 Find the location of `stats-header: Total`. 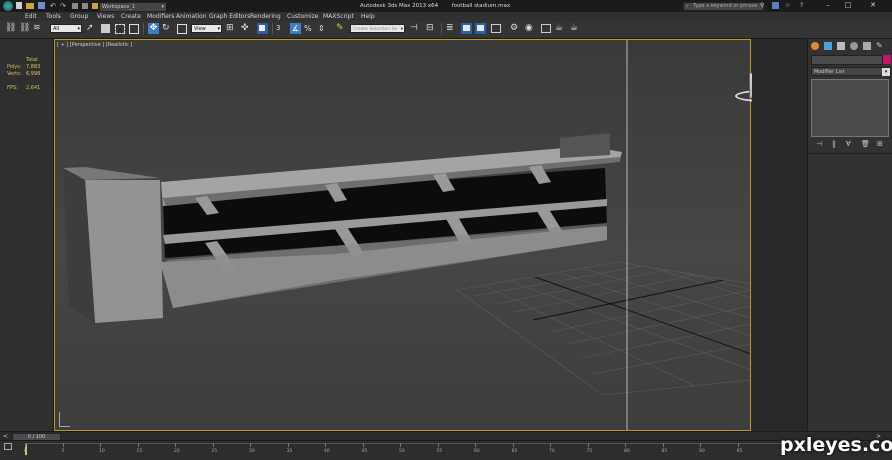

stats-header: Total is located at coordinates (32, 60).